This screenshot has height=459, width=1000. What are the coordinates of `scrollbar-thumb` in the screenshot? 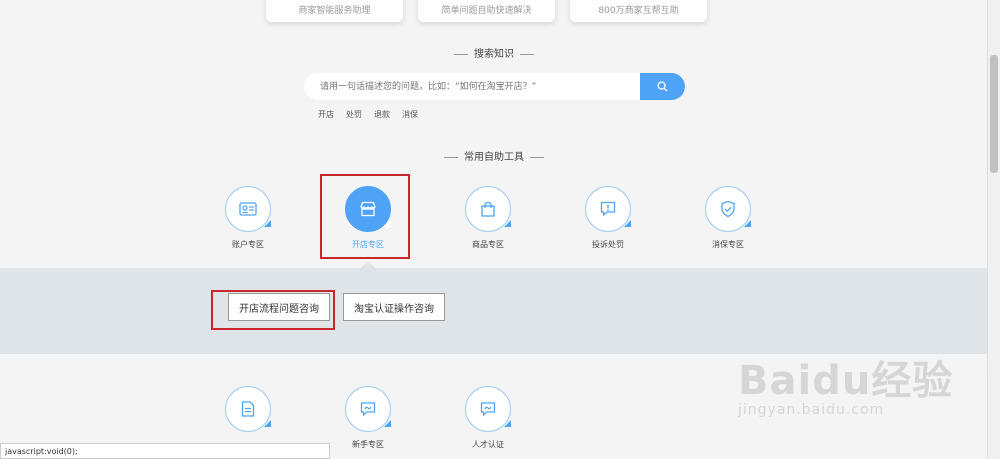 It's located at (994, 114).